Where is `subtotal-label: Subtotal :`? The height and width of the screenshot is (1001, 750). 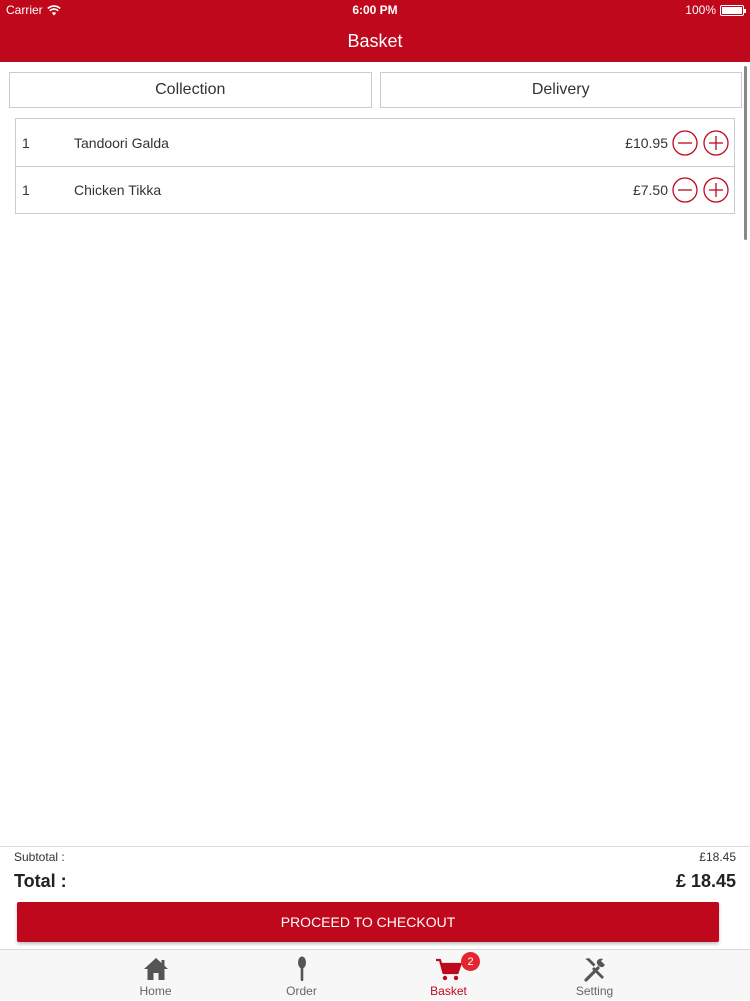 subtotal-label: Subtotal : is located at coordinates (39, 857).